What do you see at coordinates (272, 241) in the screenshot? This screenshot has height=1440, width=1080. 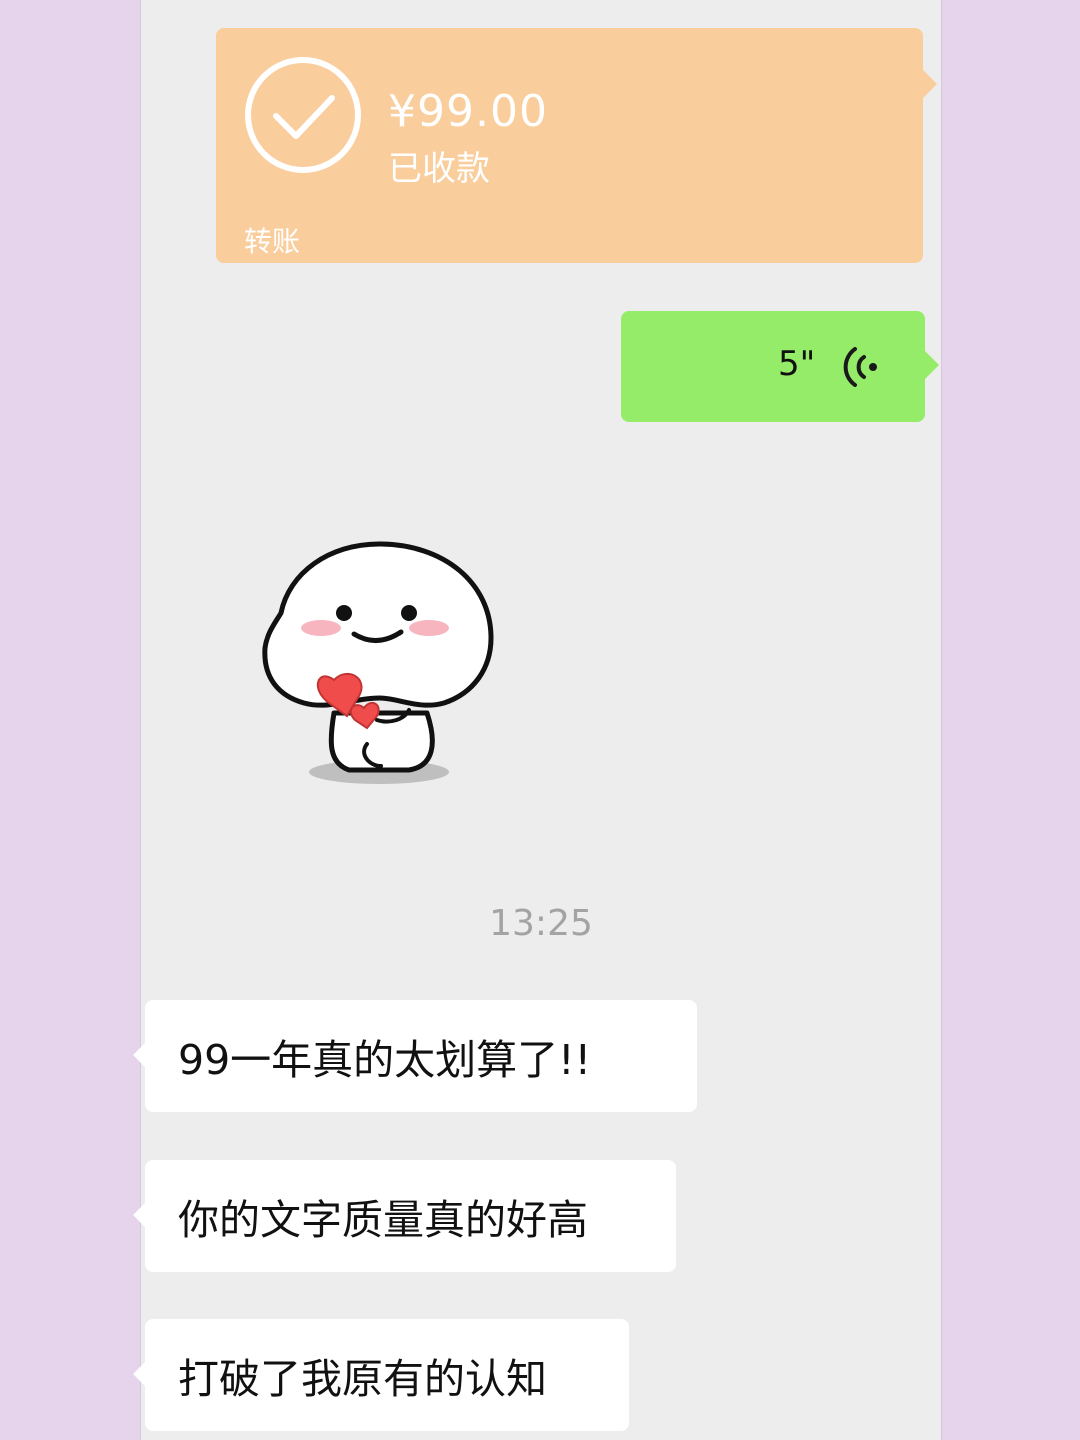 I see `transfer-label: 转账` at bounding box center [272, 241].